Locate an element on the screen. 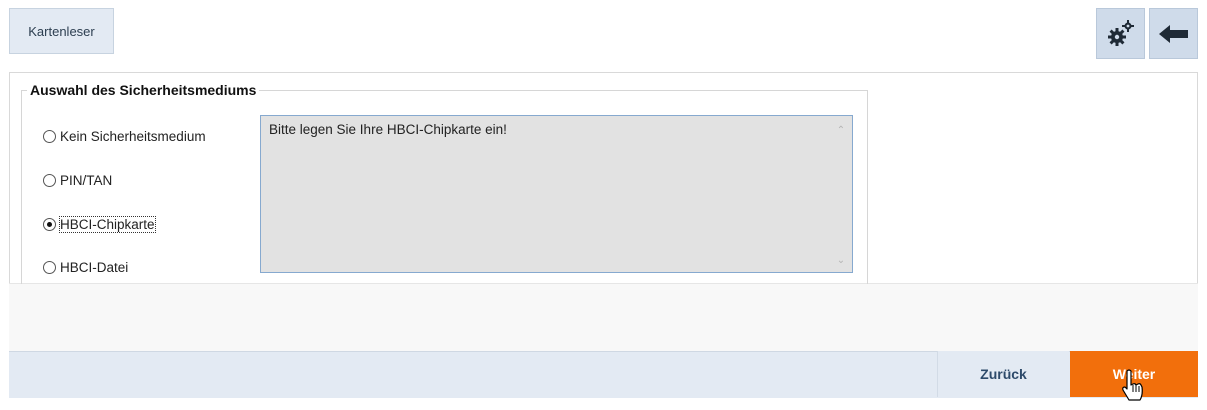  radio-pin-tan: PIN/TAN is located at coordinates (77, 180).